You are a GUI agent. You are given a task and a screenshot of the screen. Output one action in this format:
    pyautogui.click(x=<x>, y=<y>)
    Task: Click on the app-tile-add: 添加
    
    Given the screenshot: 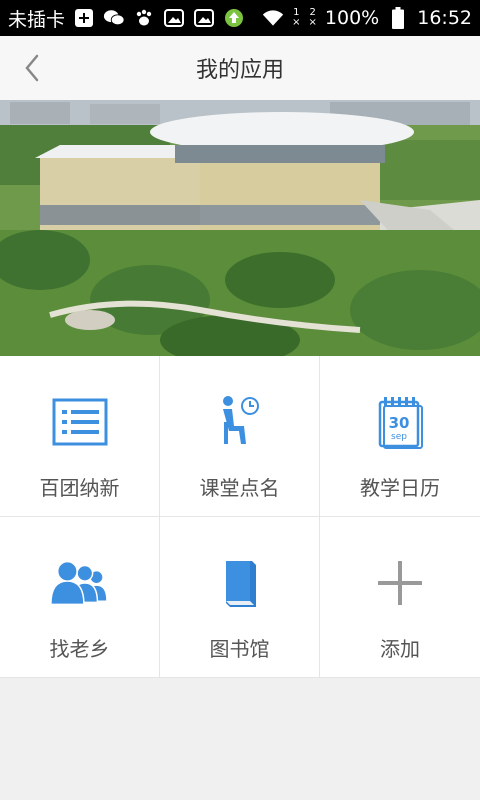 What is the action you would take?
    pyautogui.click(x=400, y=597)
    